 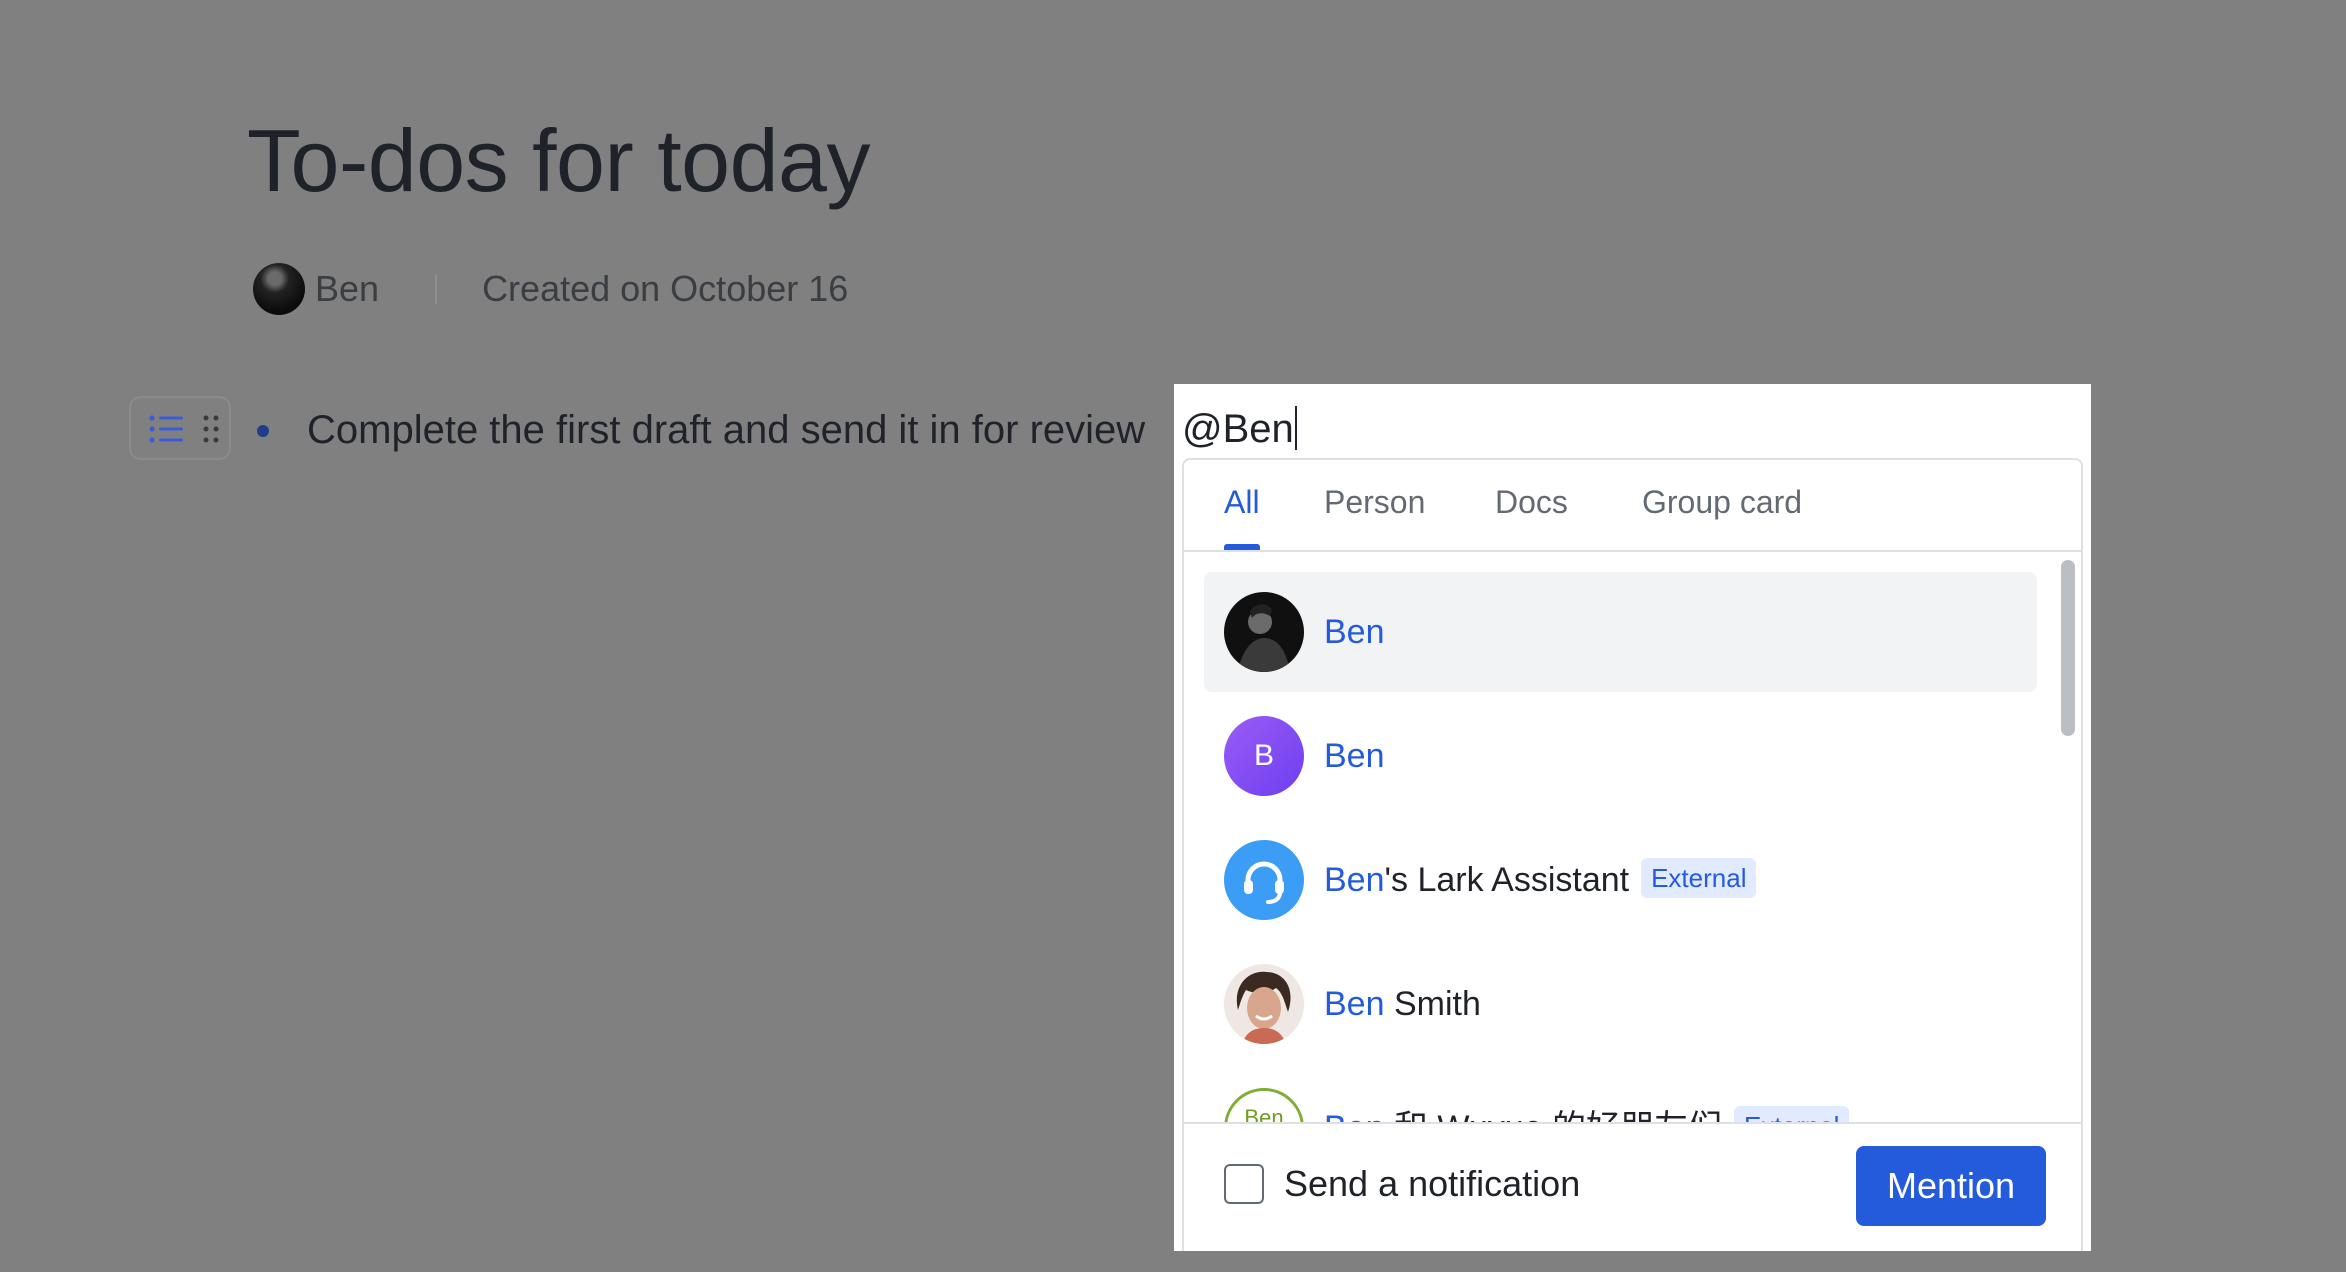 I want to click on headset-icon, so click(x=1264, y=882).